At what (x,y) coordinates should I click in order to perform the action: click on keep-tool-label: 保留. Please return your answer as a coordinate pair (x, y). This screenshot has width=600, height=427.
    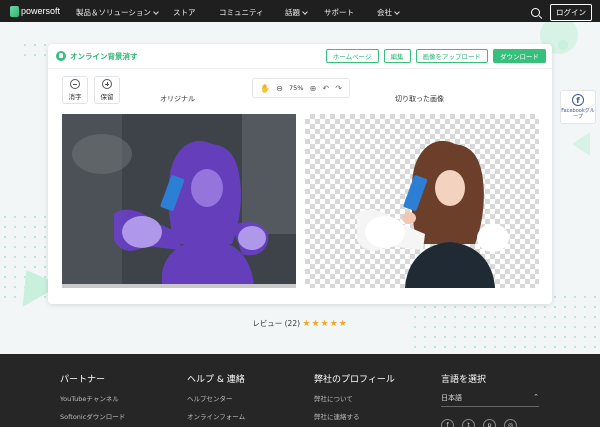
    Looking at the image, I should click on (107, 97).